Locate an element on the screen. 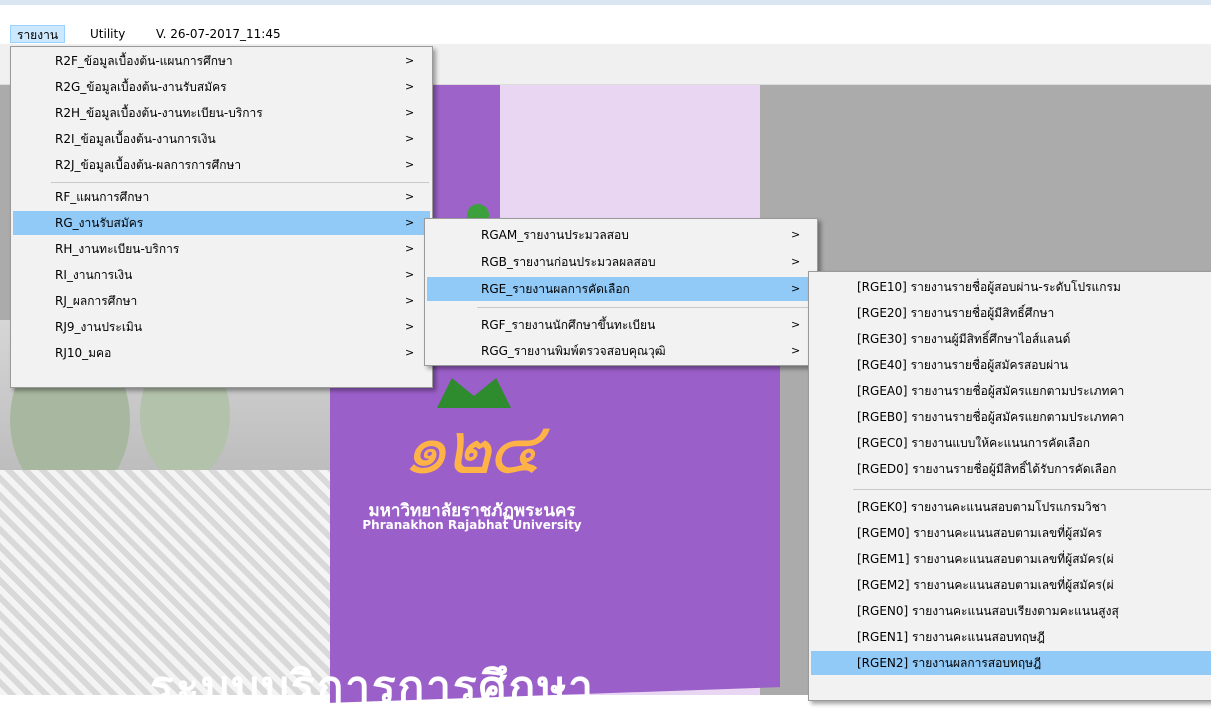  menu-item-rgam: RGAM_รายงานประมวลสอบ > is located at coordinates (621, 235).